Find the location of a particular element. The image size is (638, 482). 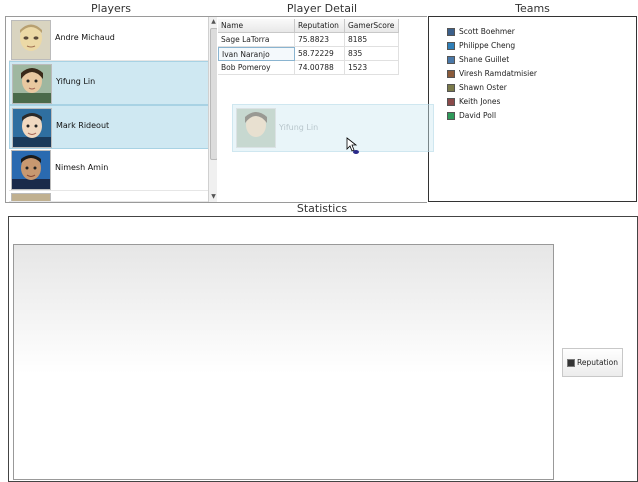

chart-legend: Reputation is located at coordinates (592, 362).